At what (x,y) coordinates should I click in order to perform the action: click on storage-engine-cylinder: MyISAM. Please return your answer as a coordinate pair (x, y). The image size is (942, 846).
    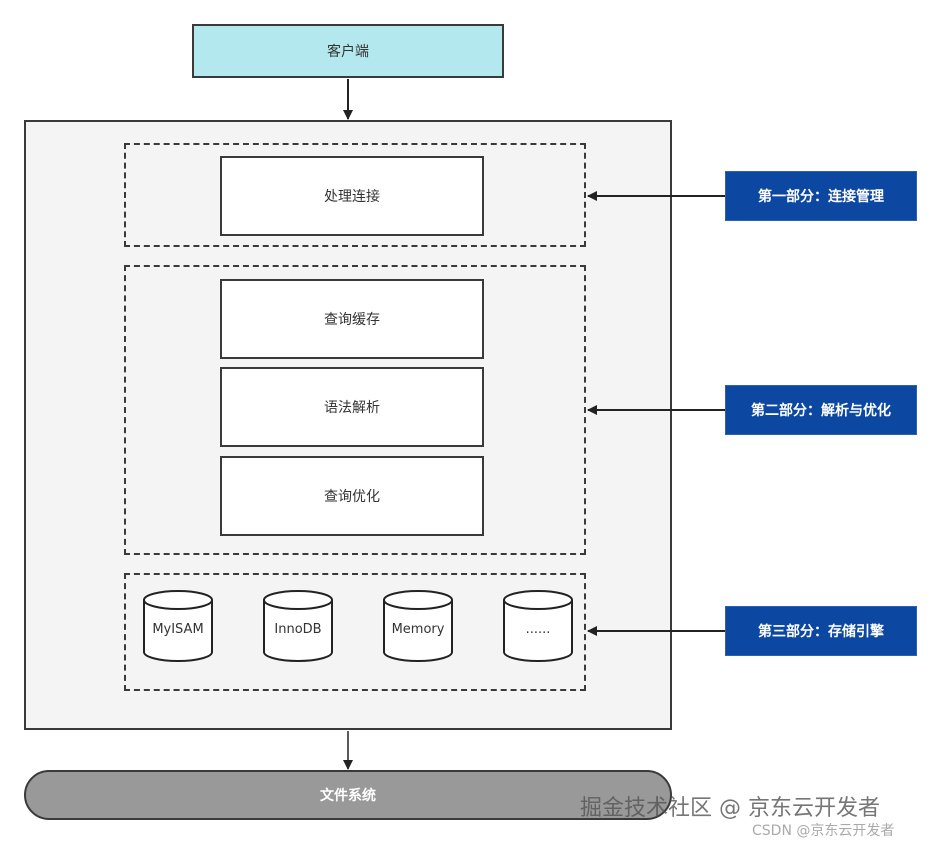
    Looking at the image, I should click on (178, 626).